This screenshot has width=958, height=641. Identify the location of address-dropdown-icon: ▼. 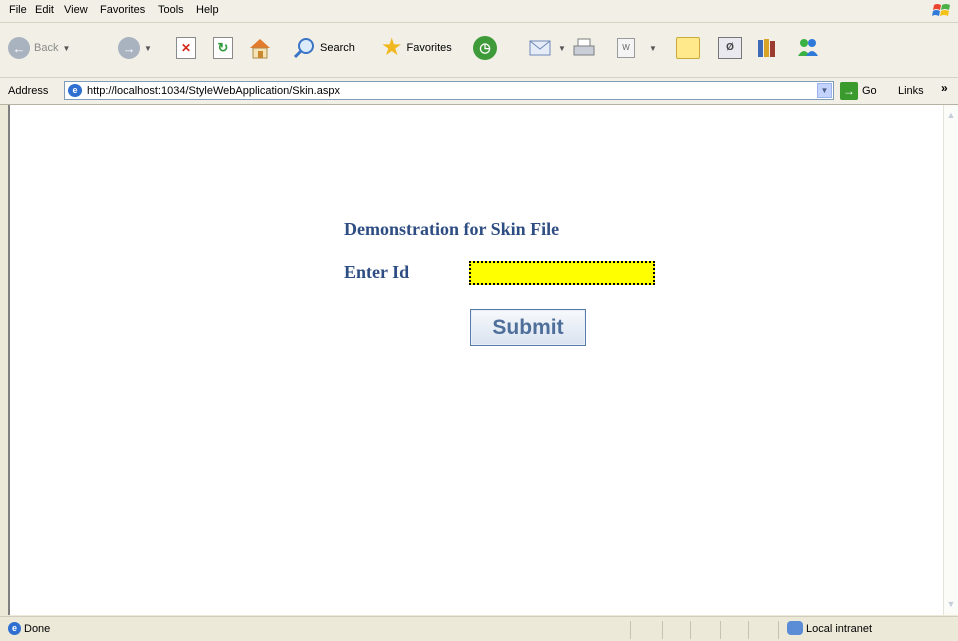
(824, 90).